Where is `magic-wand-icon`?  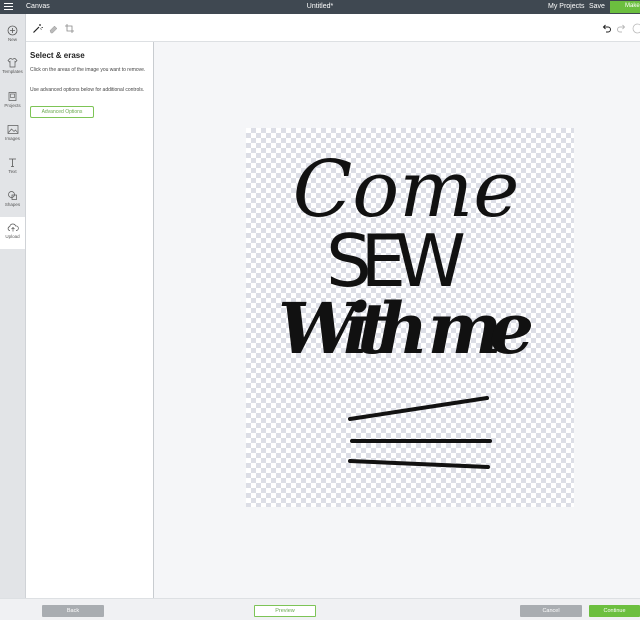 magic-wand-icon is located at coordinates (37, 28).